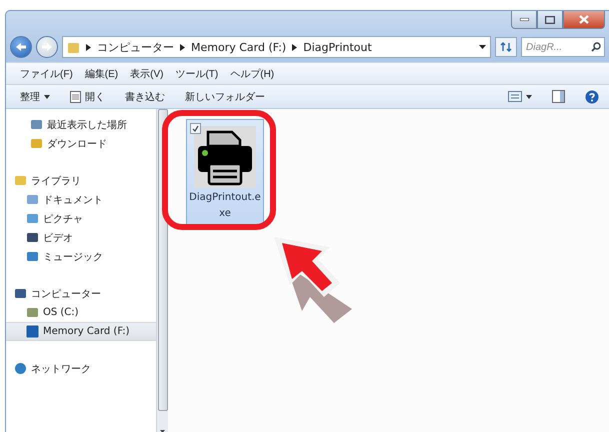 This screenshot has height=432, width=609. I want to click on check-icon, so click(195, 128).